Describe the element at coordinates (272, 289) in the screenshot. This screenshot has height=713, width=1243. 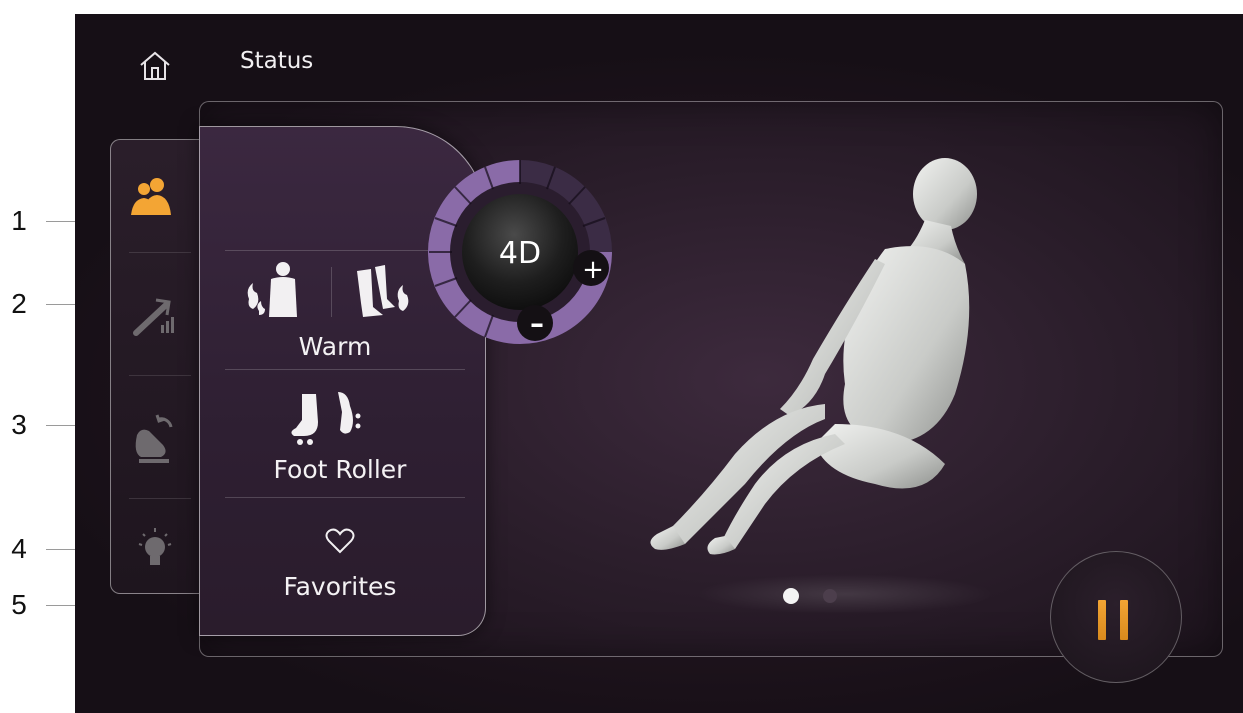
I see `back-heat-icon` at that location.